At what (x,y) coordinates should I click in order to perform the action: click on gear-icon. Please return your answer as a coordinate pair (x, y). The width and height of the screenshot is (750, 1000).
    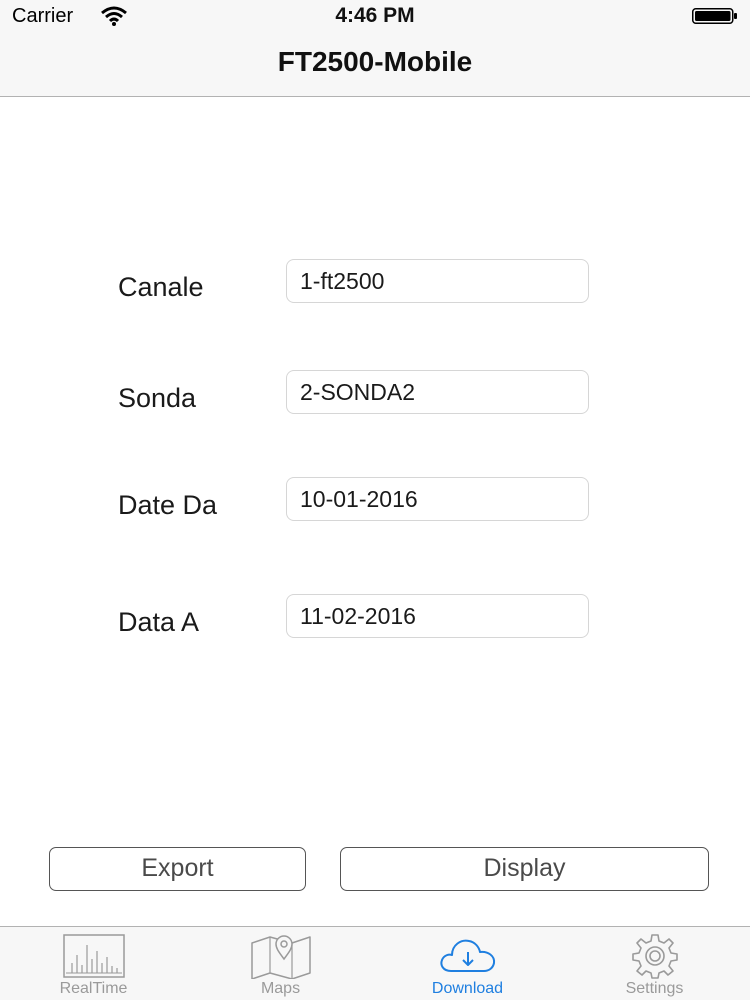
    Looking at the image, I should click on (654, 956).